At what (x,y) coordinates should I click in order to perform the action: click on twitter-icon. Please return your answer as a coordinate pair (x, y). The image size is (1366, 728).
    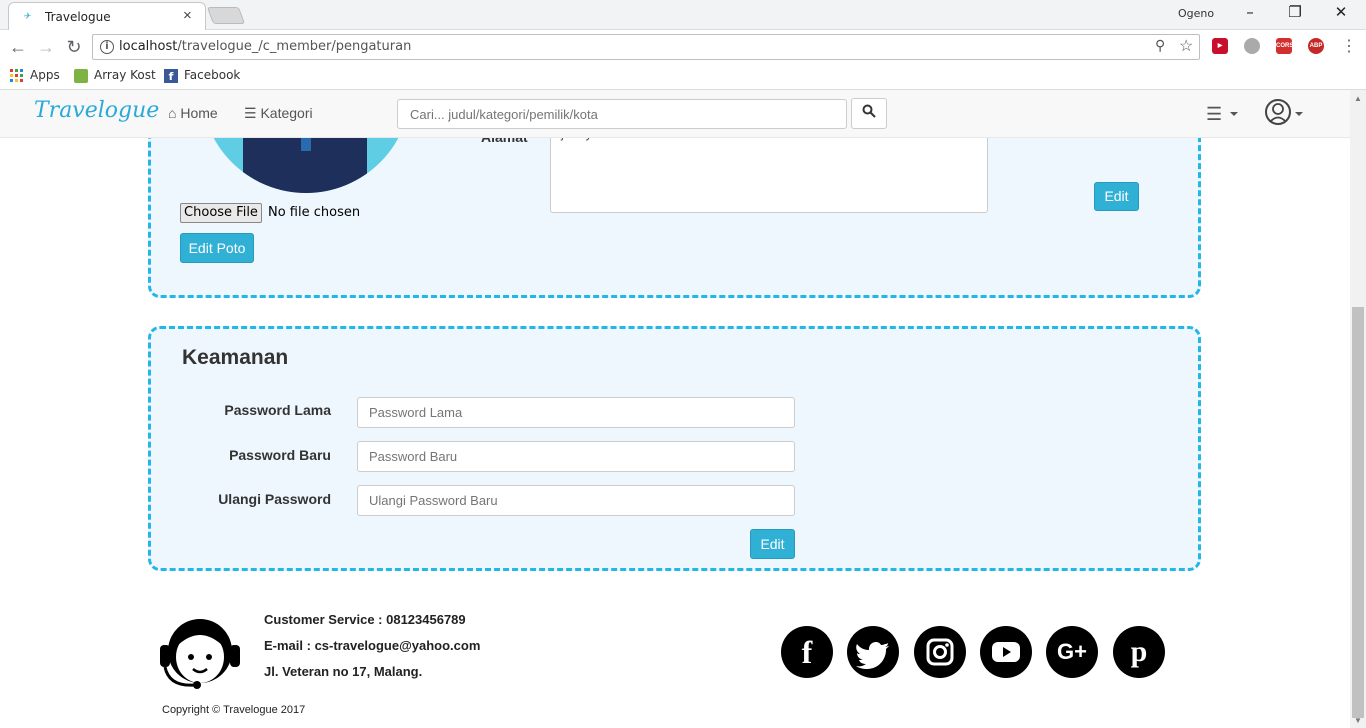
    Looking at the image, I should click on (873, 652).